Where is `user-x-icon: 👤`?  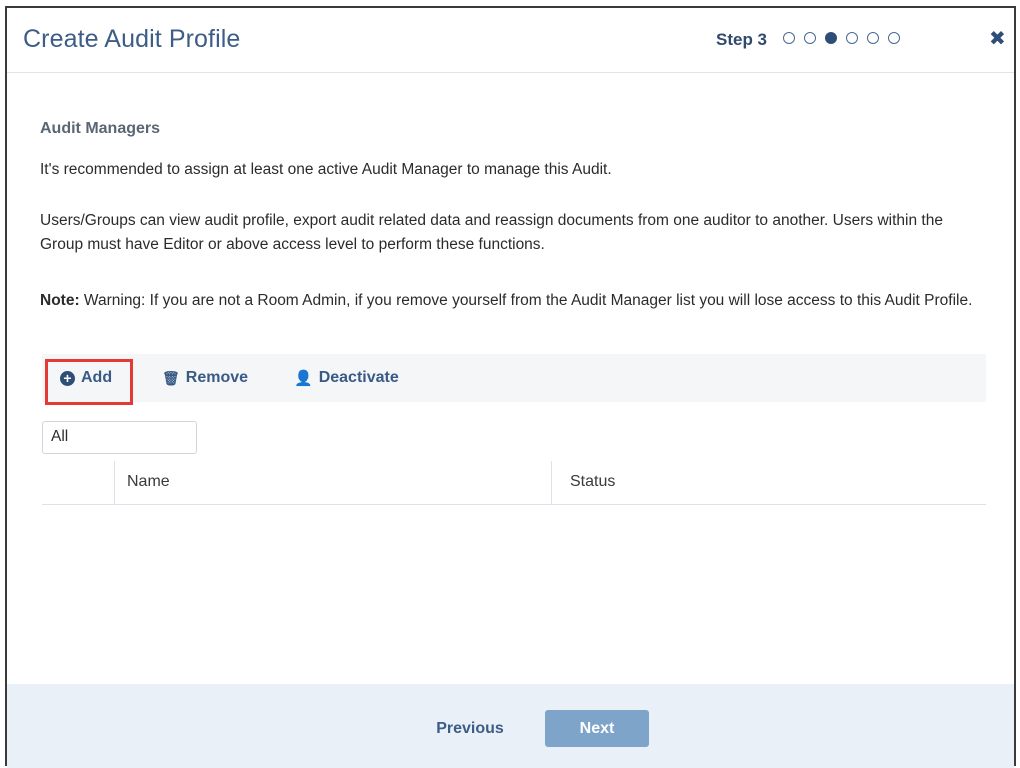
user-x-icon: 👤 is located at coordinates (303, 378).